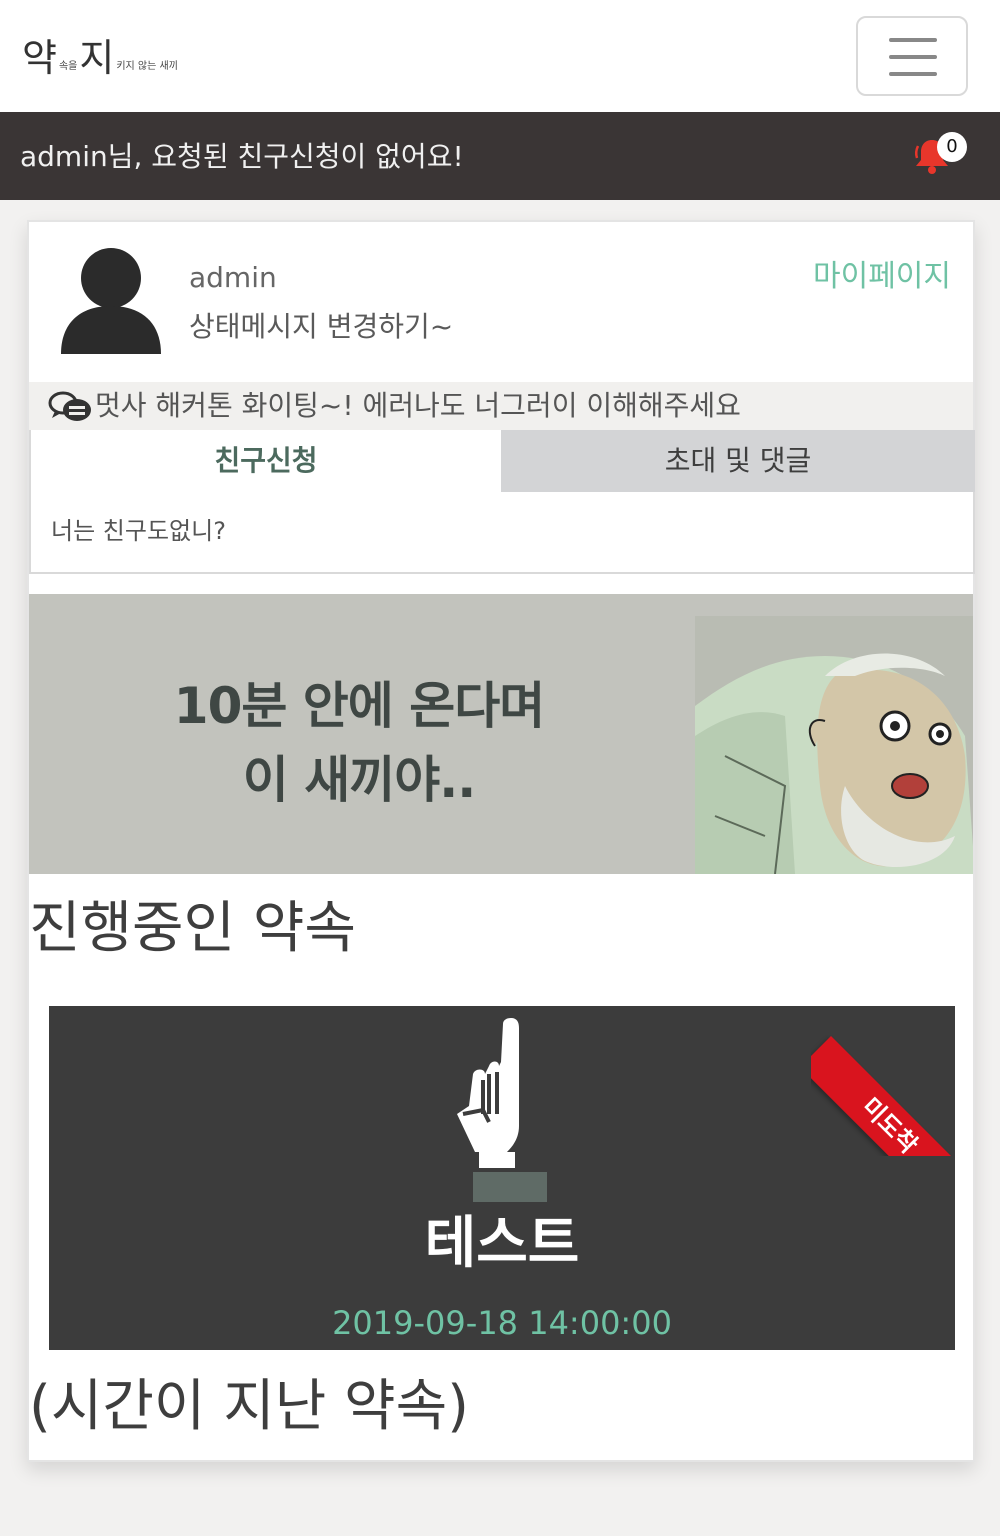 This screenshot has width=1000, height=1536. What do you see at coordinates (500, 56) in the screenshot?
I see `top-navbar: 약 속을 지 키지 않는 새끼` at bounding box center [500, 56].